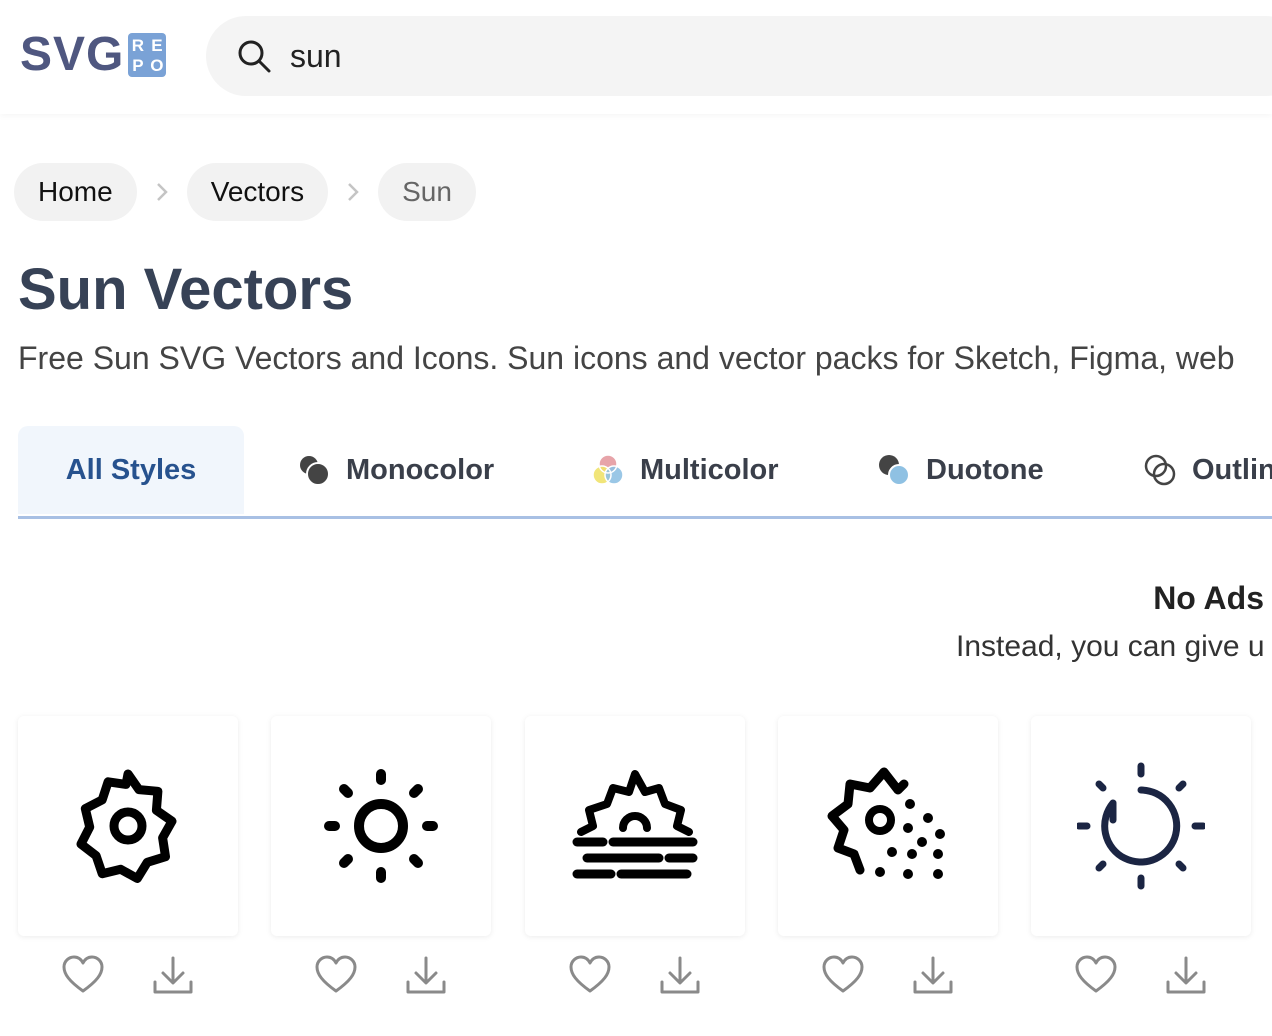 The height and width of the screenshot is (1036, 1272). What do you see at coordinates (886, 823) in the screenshot?
I see `sun-dust-icon` at bounding box center [886, 823].